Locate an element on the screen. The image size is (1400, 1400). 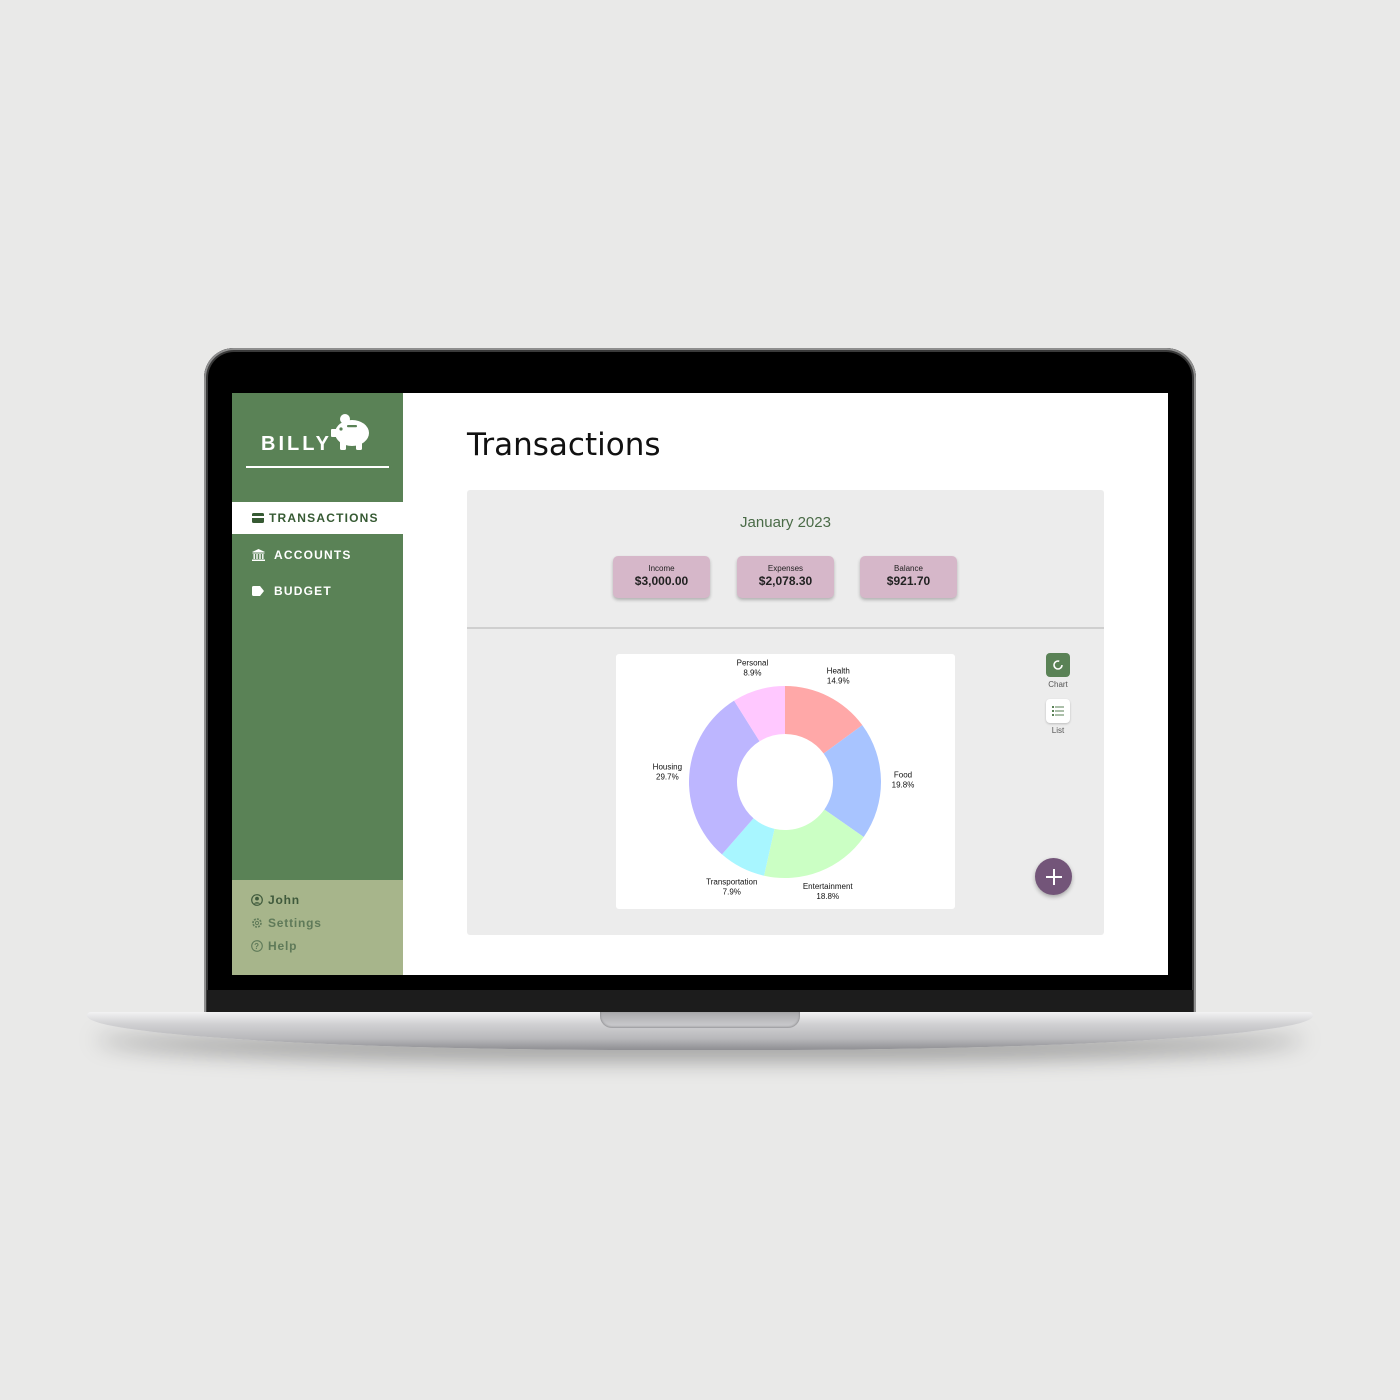
sidebar-footer: John Settings ? Help is located at coordinates (317, 927).